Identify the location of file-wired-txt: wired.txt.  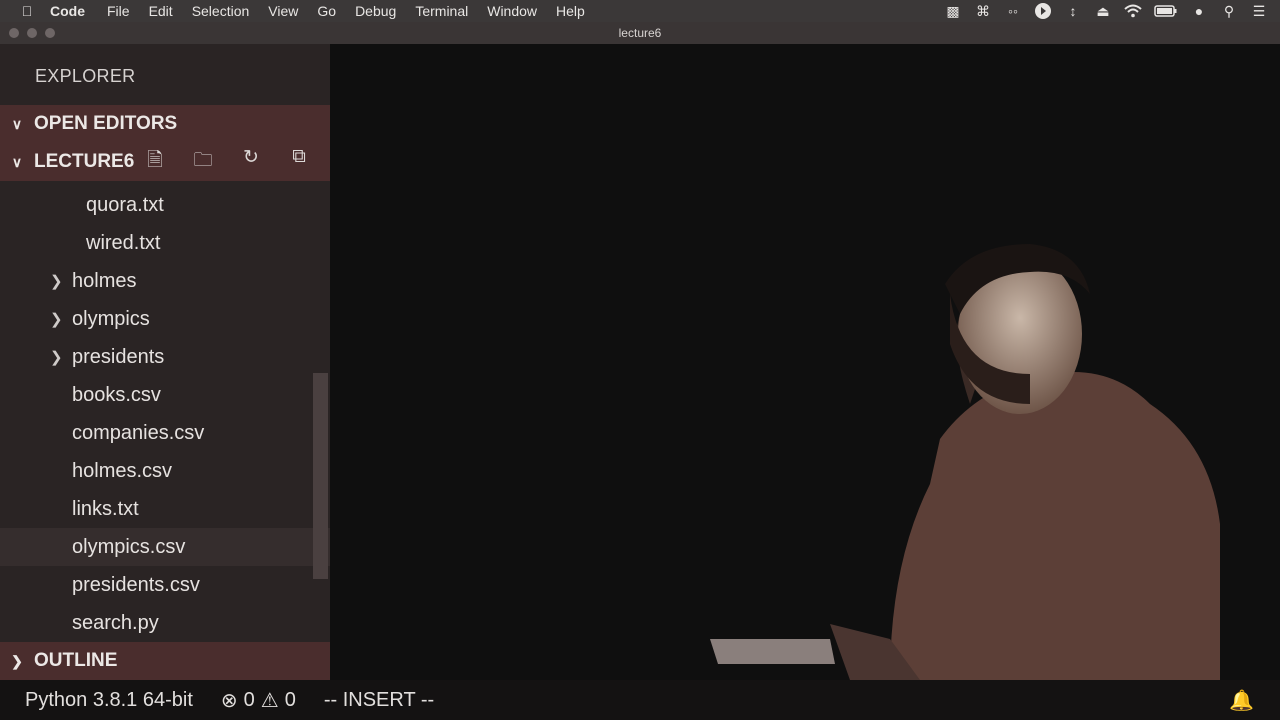
(165, 243).